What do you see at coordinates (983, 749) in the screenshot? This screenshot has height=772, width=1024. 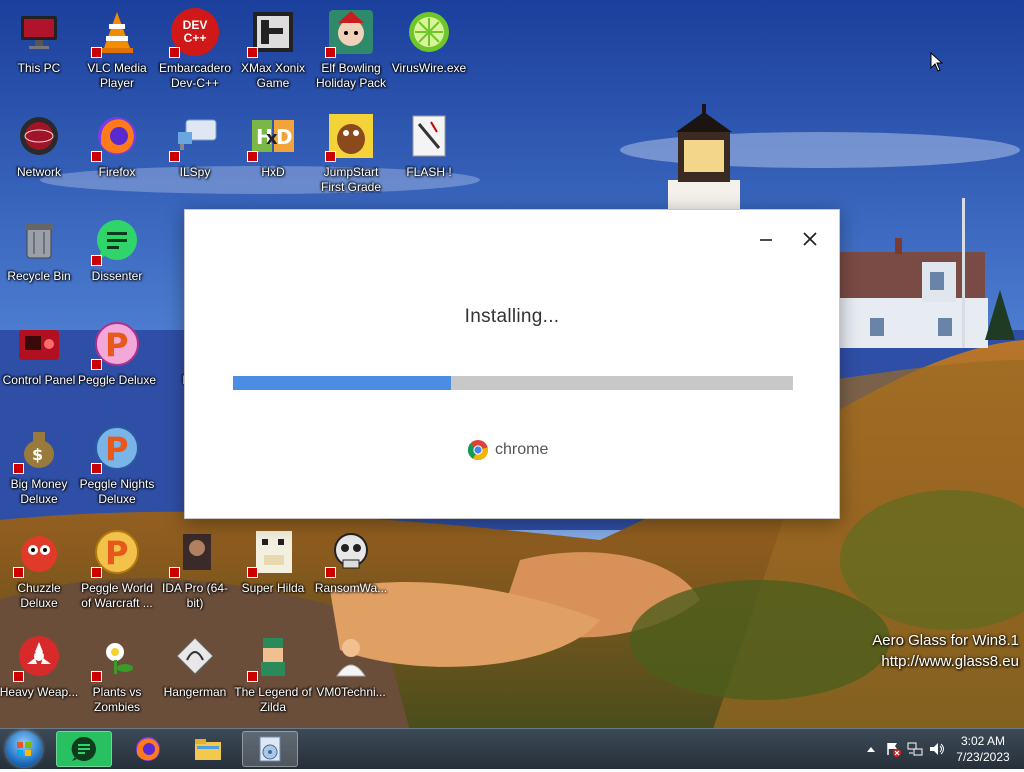 I see `taskbar-clock: 3:02 AM 7/23/2023` at bounding box center [983, 749].